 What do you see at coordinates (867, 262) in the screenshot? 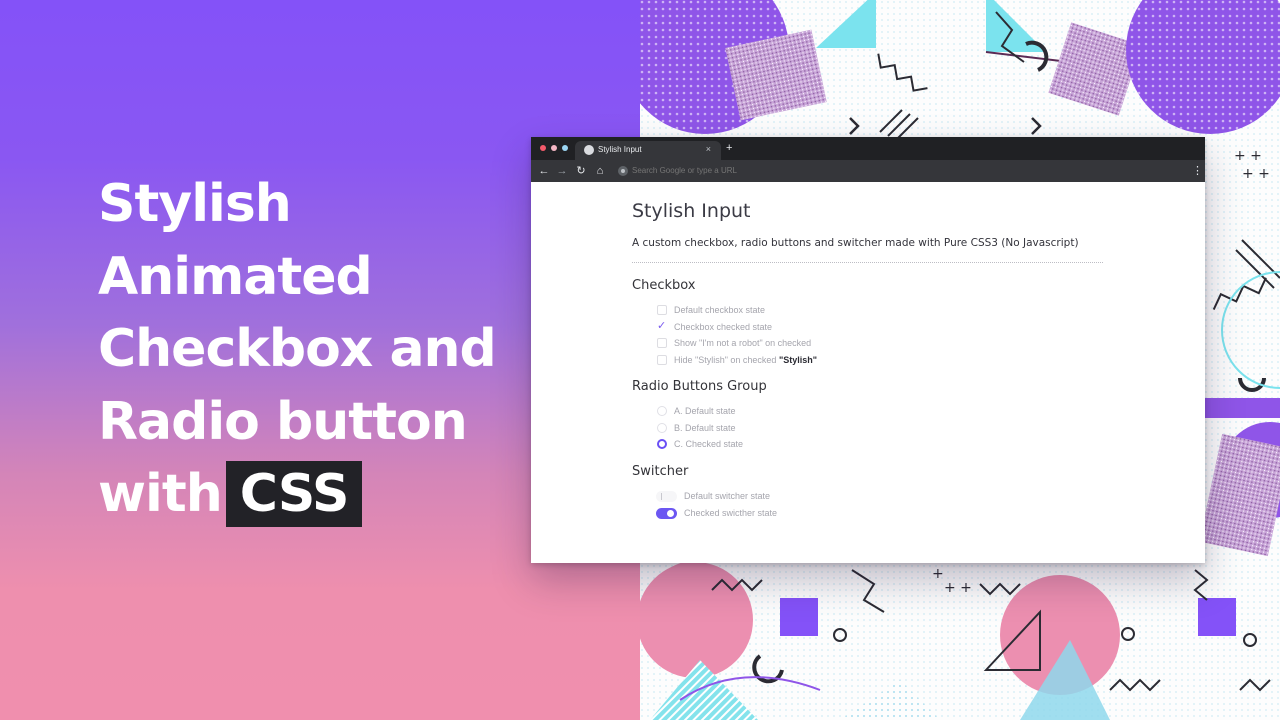
I see `divider` at bounding box center [867, 262].